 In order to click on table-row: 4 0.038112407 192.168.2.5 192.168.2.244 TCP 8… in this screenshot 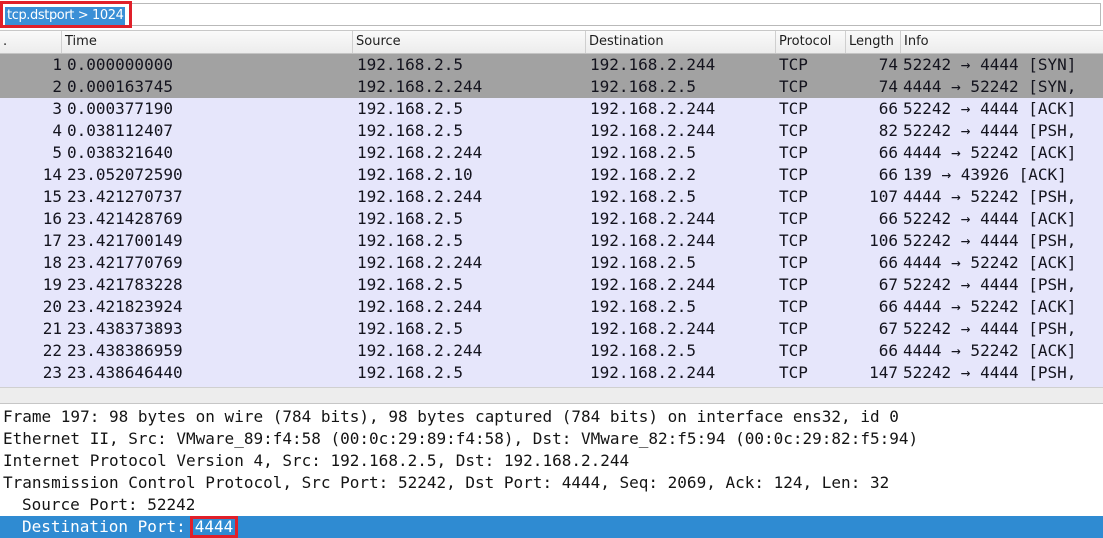, I will do `click(551, 131)`.